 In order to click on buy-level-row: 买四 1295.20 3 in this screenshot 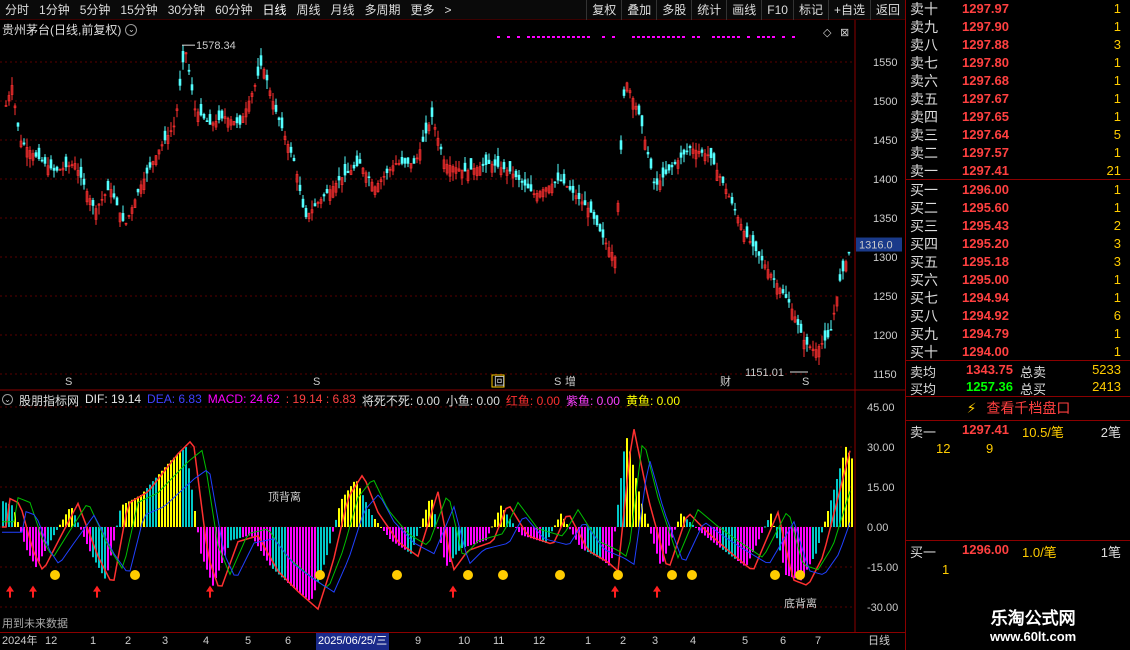, I will do `click(1018, 244)`.